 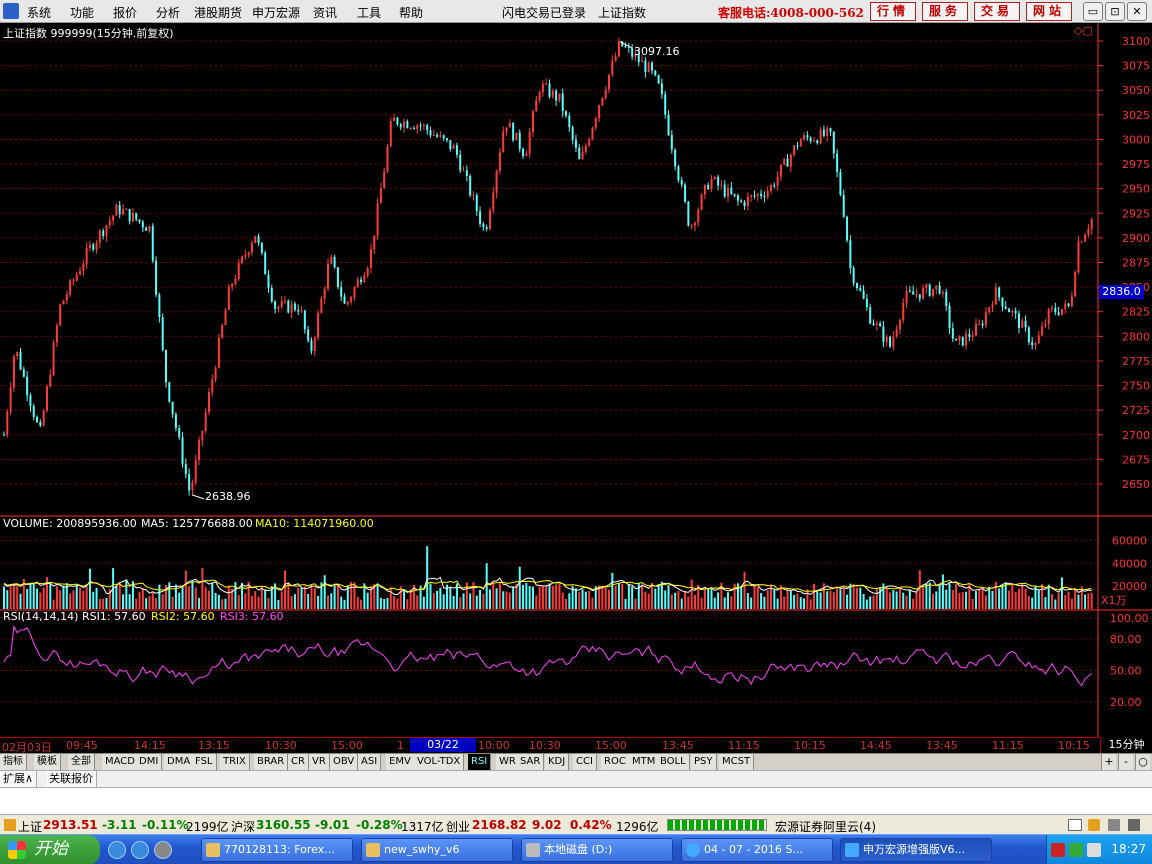 I want to click on menu-tools: 工具, so click(x=369, y=12).